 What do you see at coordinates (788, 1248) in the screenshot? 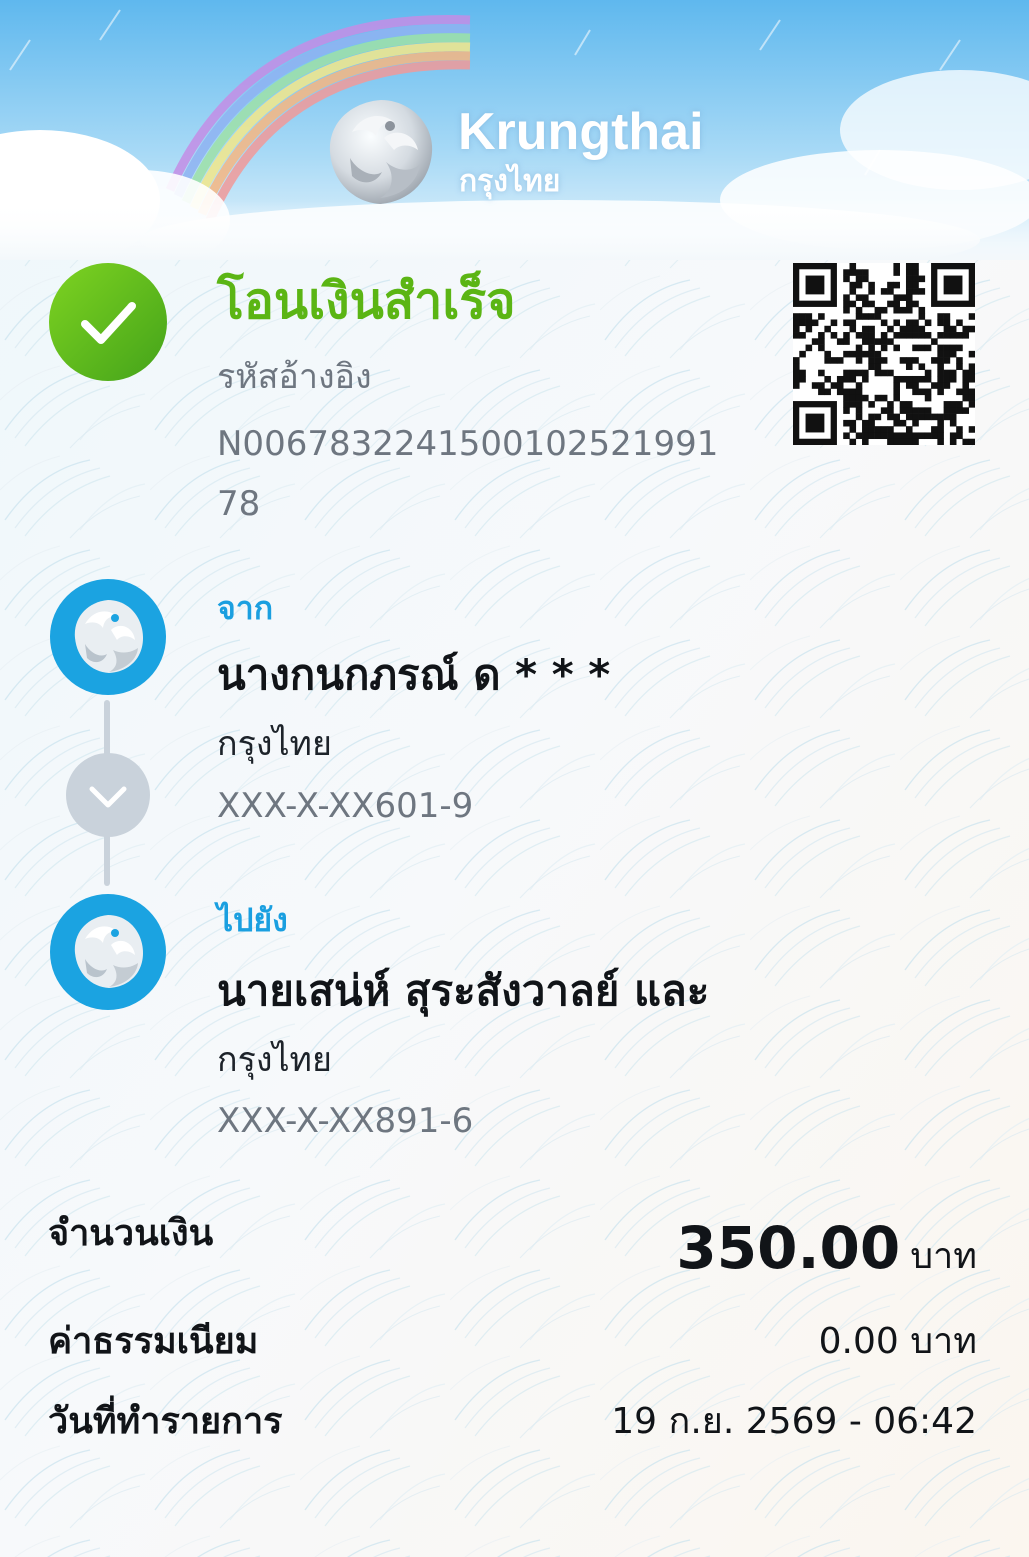
I see `amount-value: 350.00` at bounding box center [788, 1248].